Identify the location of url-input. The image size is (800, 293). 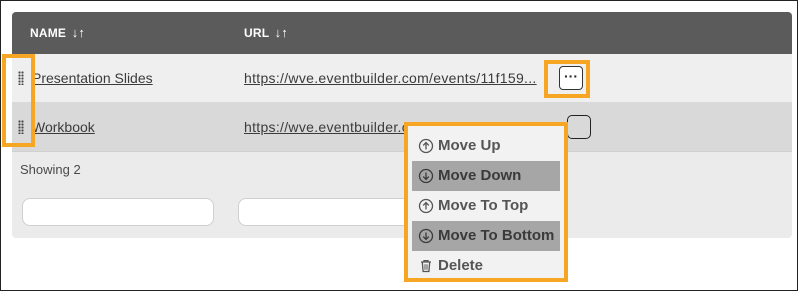
(328, 212).